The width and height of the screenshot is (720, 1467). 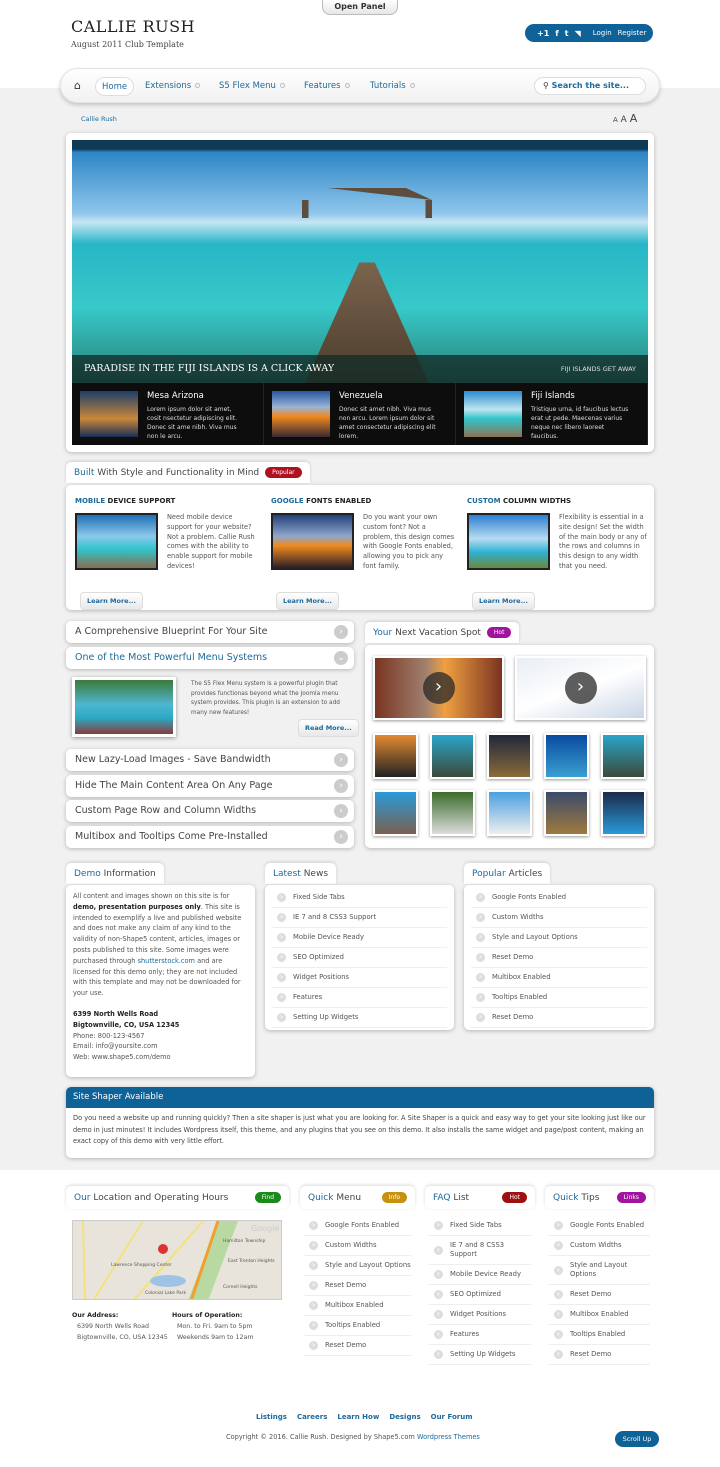 I want to click on facebook-icon: f, so click(x=556, y=33).